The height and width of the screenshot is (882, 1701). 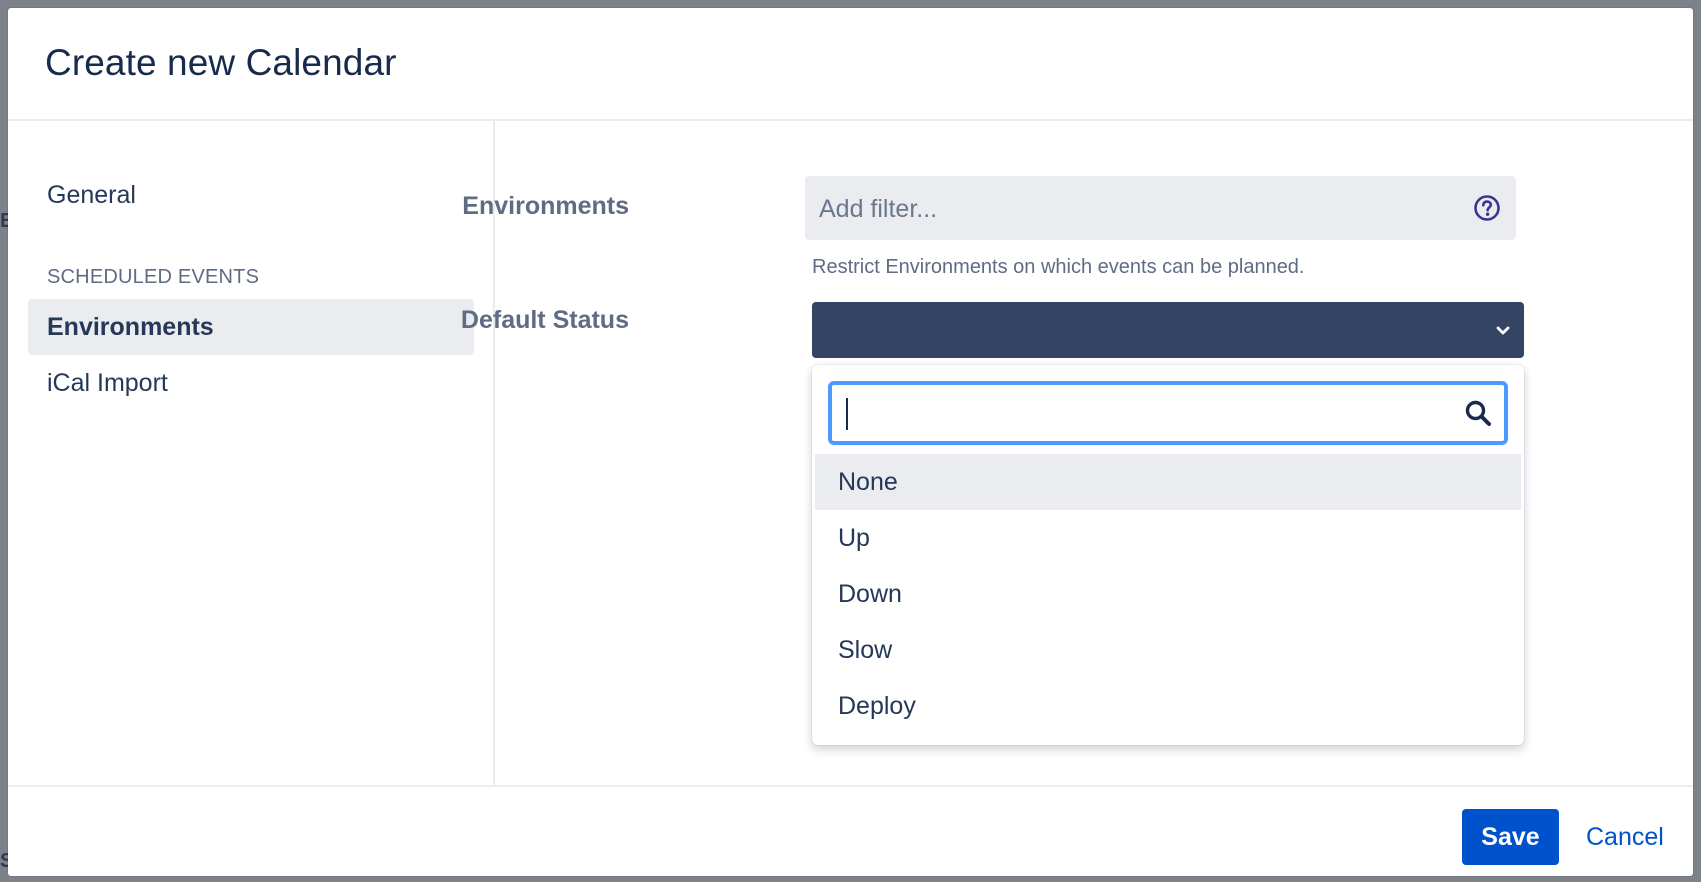 I want to click on sidebar-item-ical-import: iCal Import, so click(x=251, y=383).